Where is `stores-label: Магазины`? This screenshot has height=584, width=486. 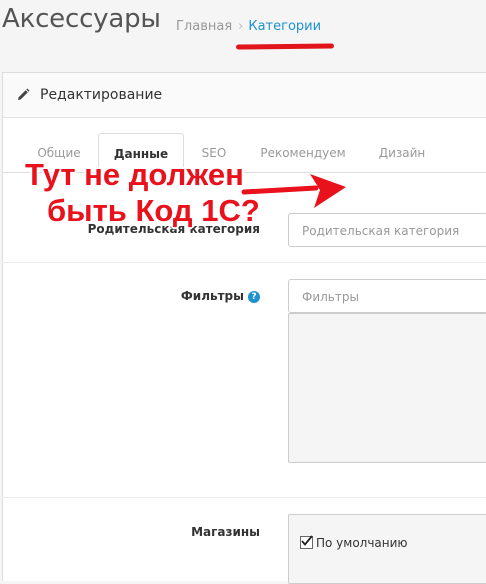
stores-label: Магазины is located at coordinates (225, 532).